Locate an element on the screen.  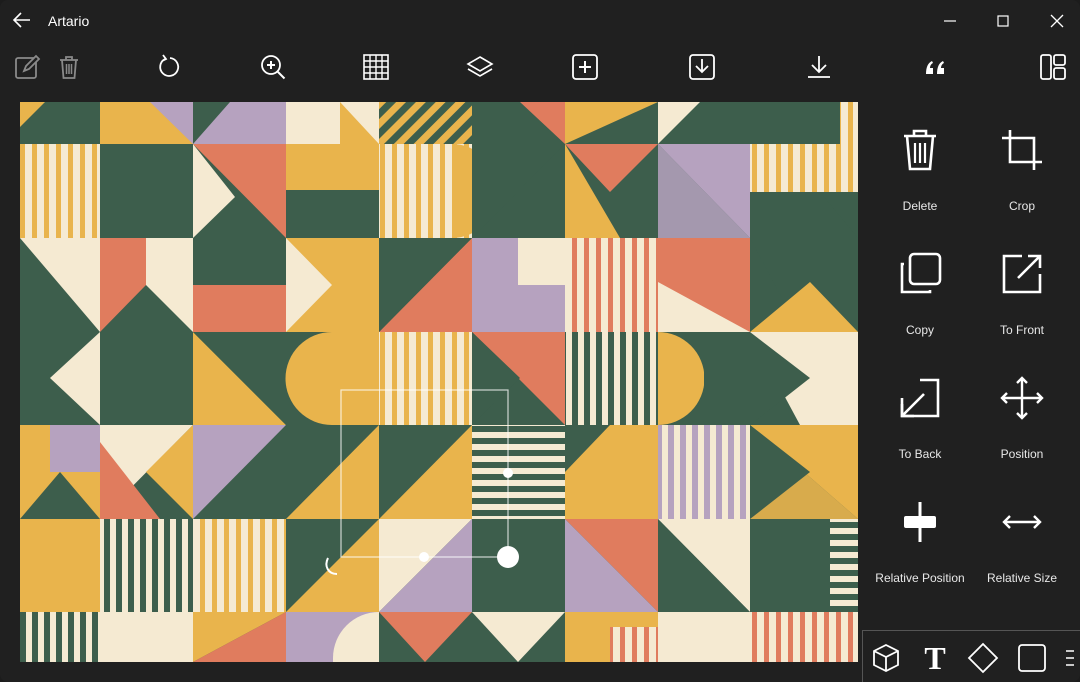
diamond-tool-button is located at coordinates (983, 658).